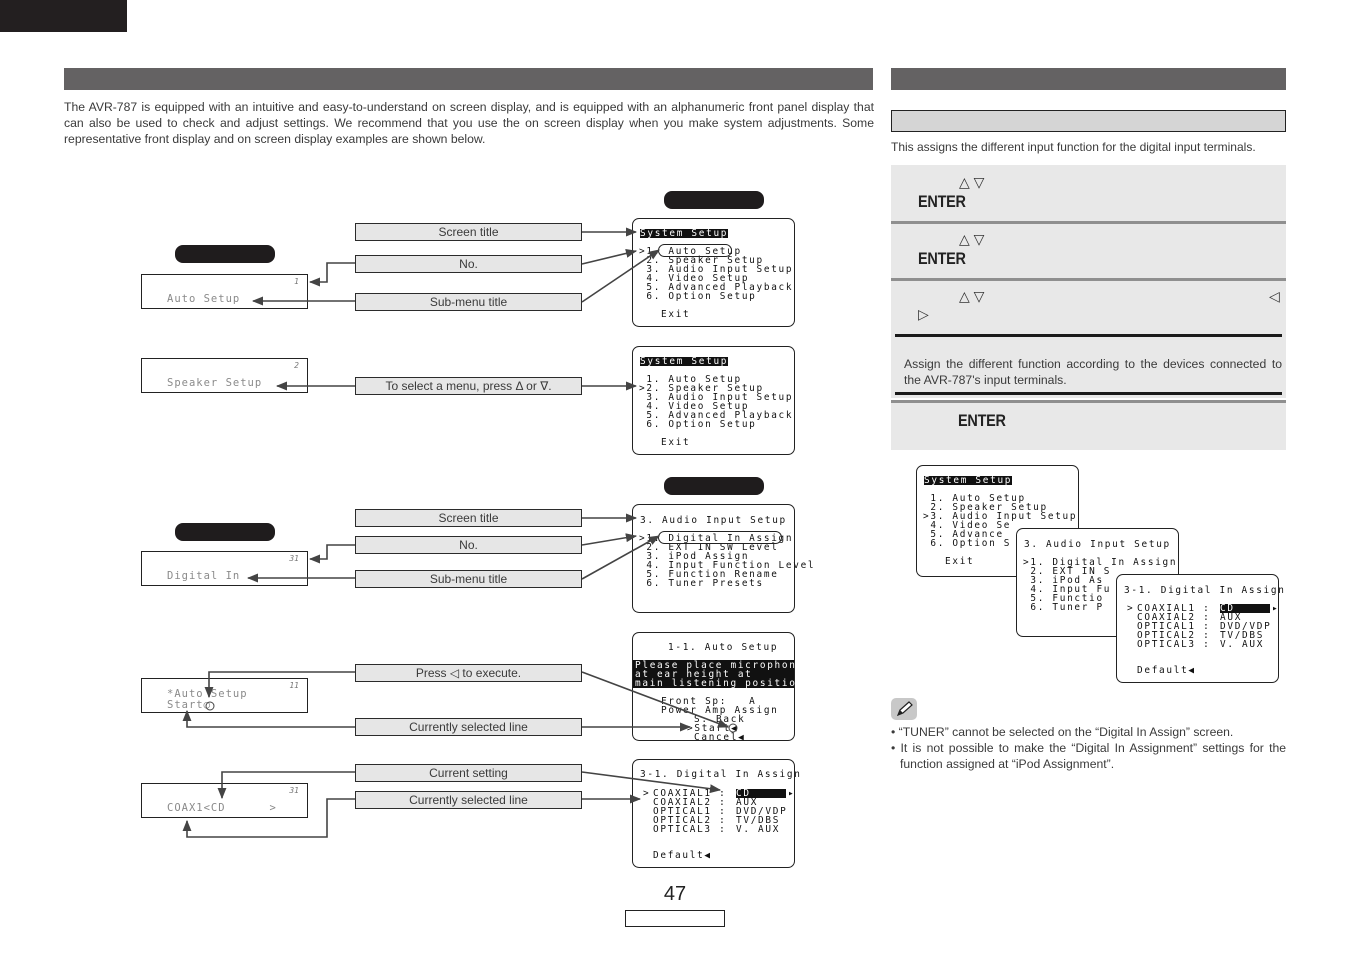  Describe the element at coordinates (1088, 335) in the screenshot. I see `note-rule-top` at that location.